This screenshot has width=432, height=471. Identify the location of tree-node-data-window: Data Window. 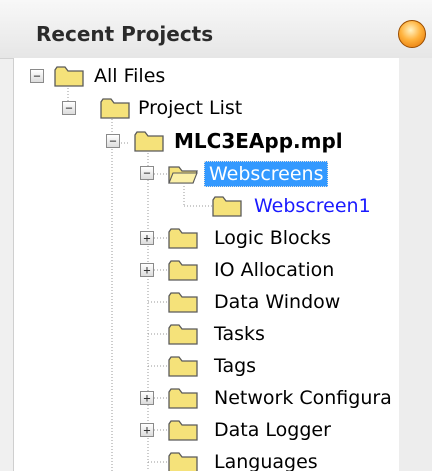
(265, 302).